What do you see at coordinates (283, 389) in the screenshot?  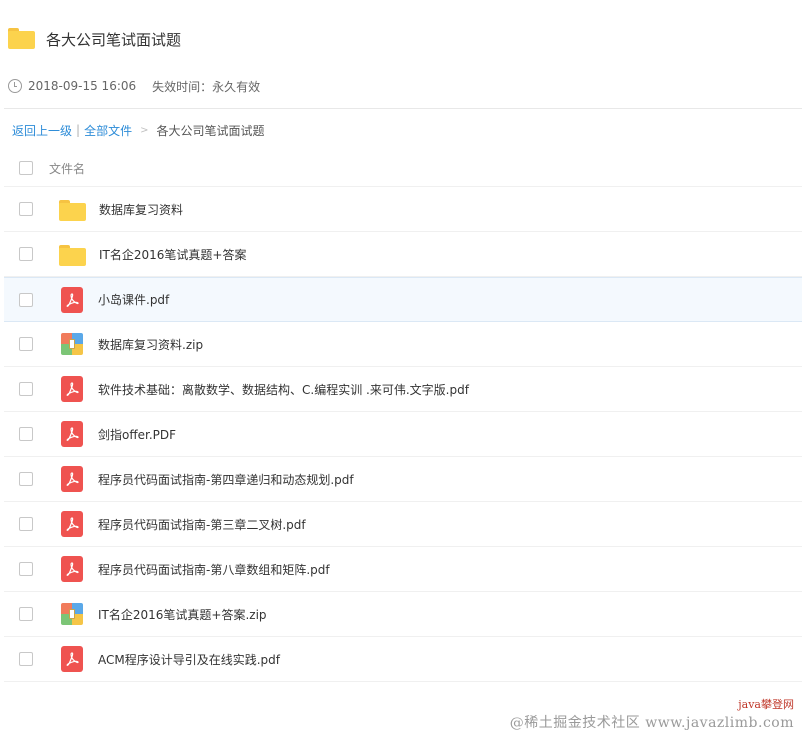 I see `file-name: 软件技术基础：离散数学、数据结构、C.编程实训 .来可伟.文字版.pdf` at bounding box center [283, 389].